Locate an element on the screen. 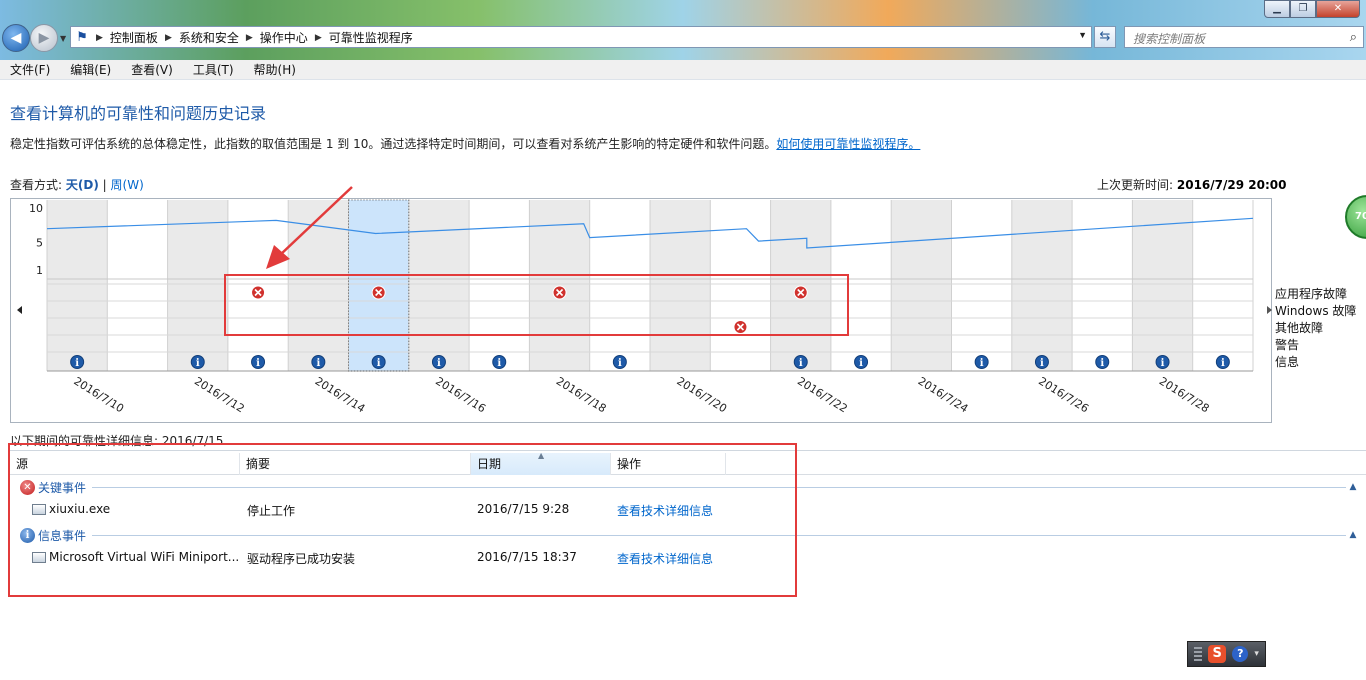 This screenshot has width=1366, height=680. breadcrumb-reliability-monitor: 可靠性监视程序 is located at coordinates (371, 37).